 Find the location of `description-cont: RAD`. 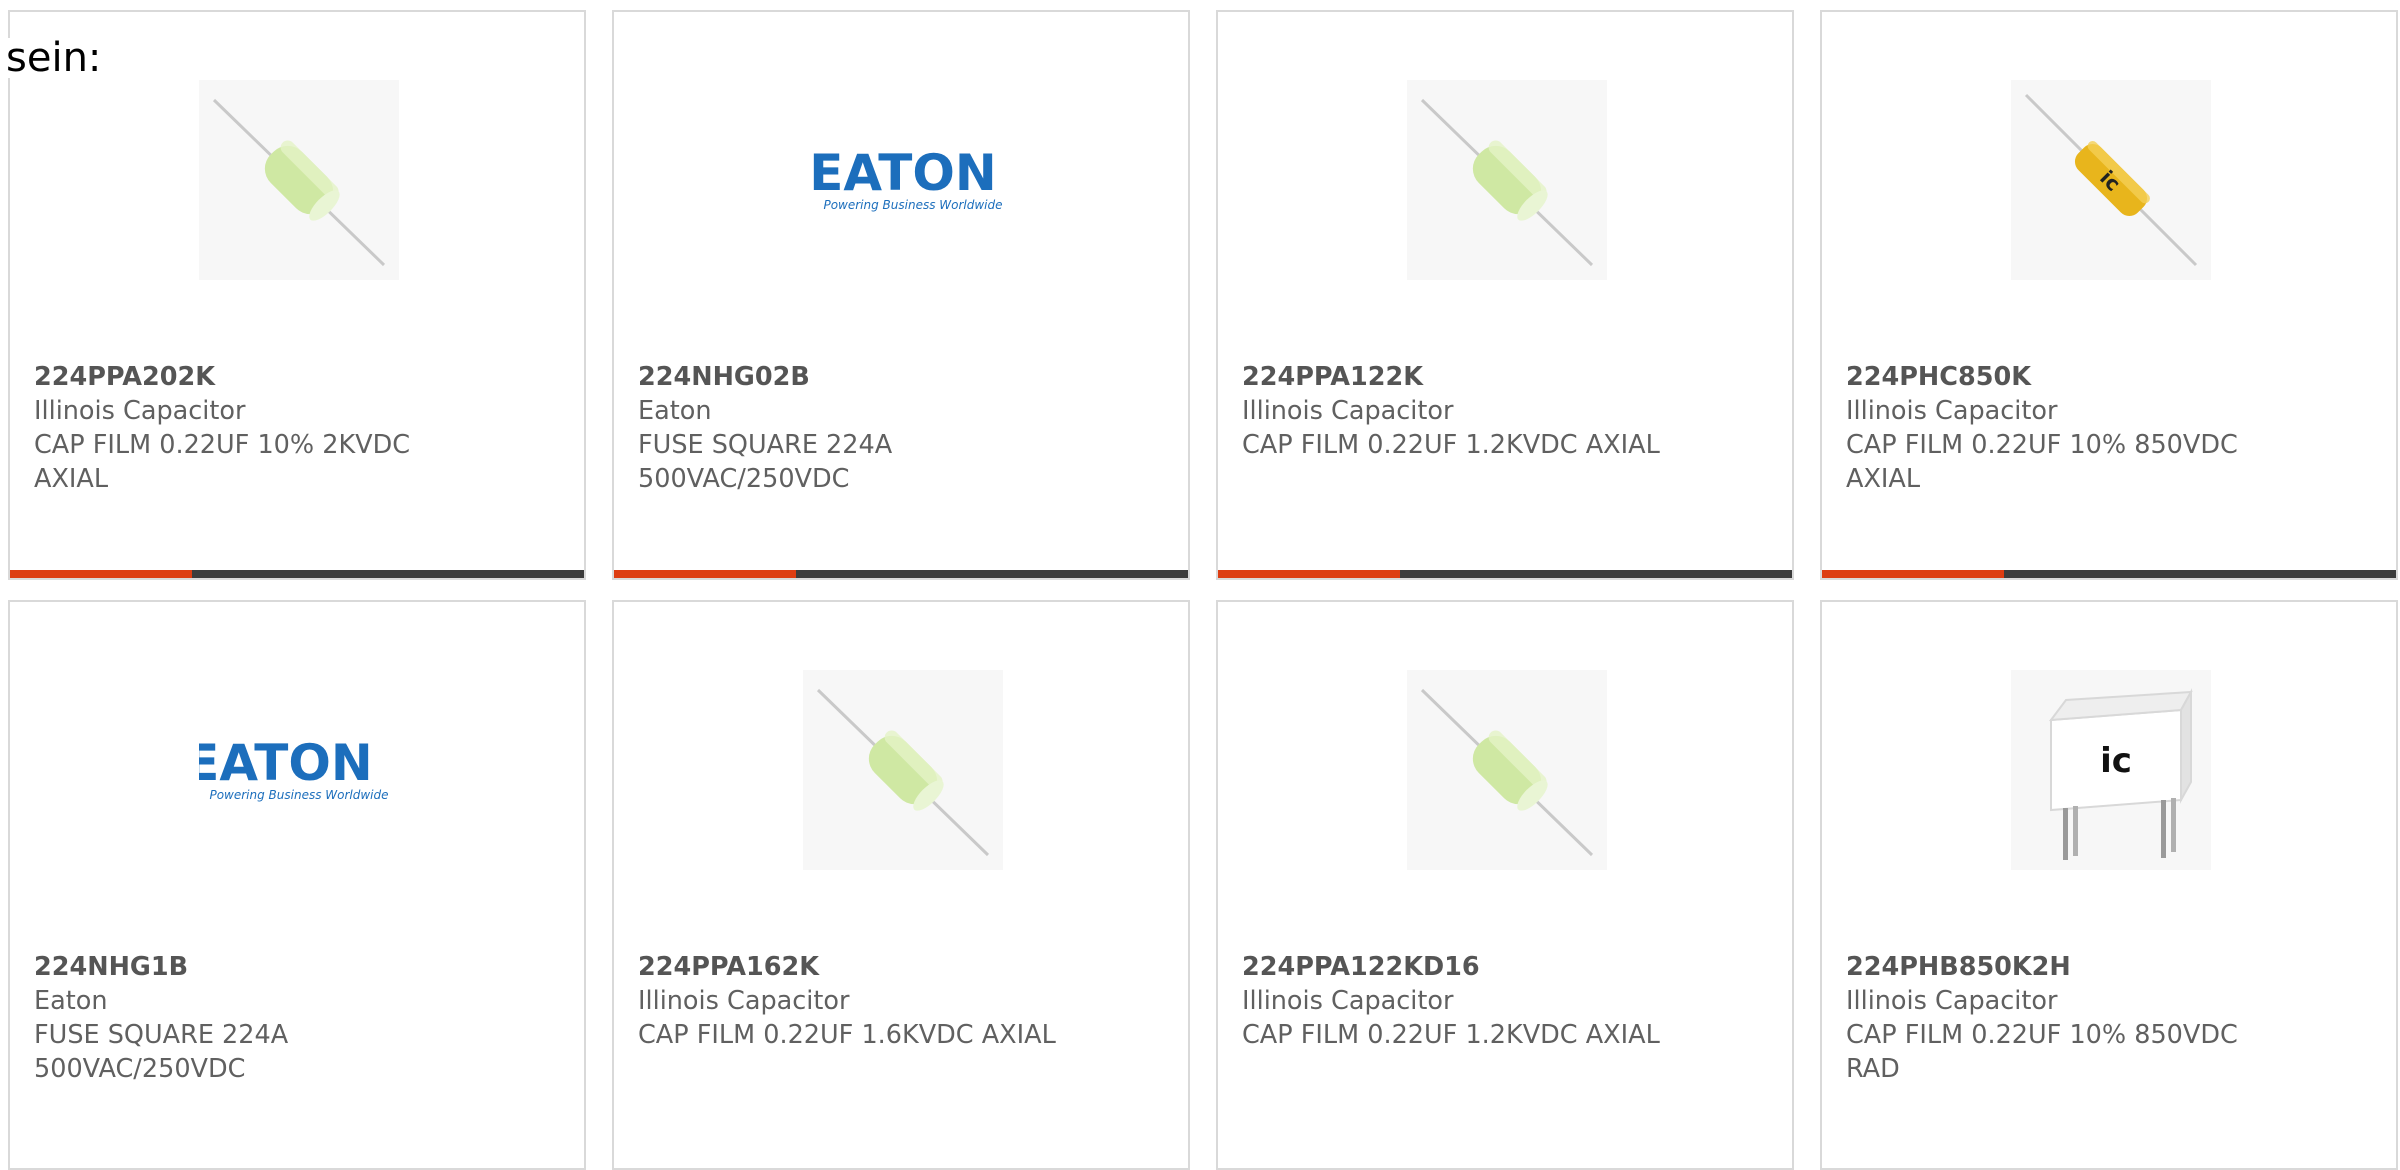

description-cont: RAD is located at coordinates (1873, 1069).